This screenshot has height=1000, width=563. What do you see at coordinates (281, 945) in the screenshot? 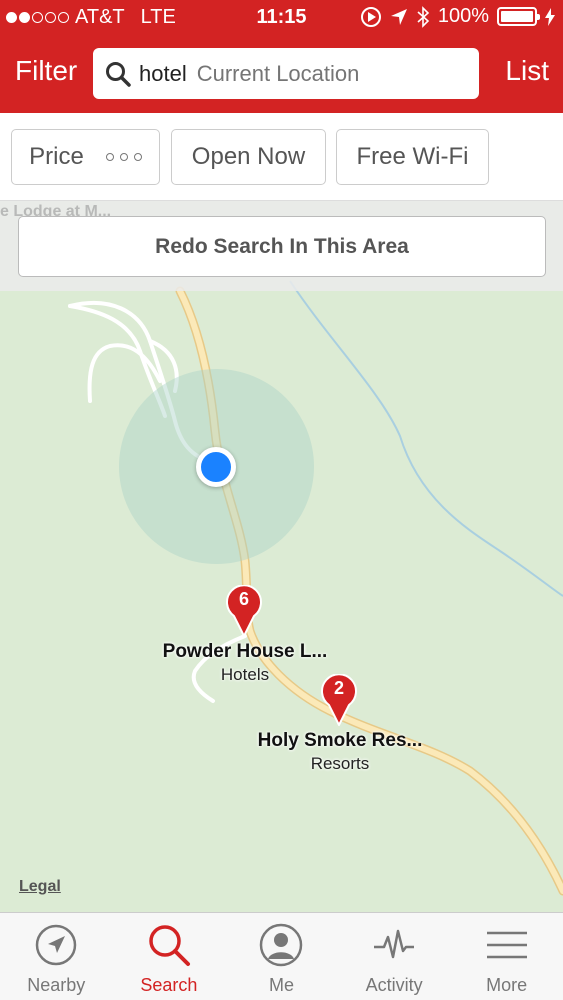
I see `profile-icon` at bounding box center [281, 945].